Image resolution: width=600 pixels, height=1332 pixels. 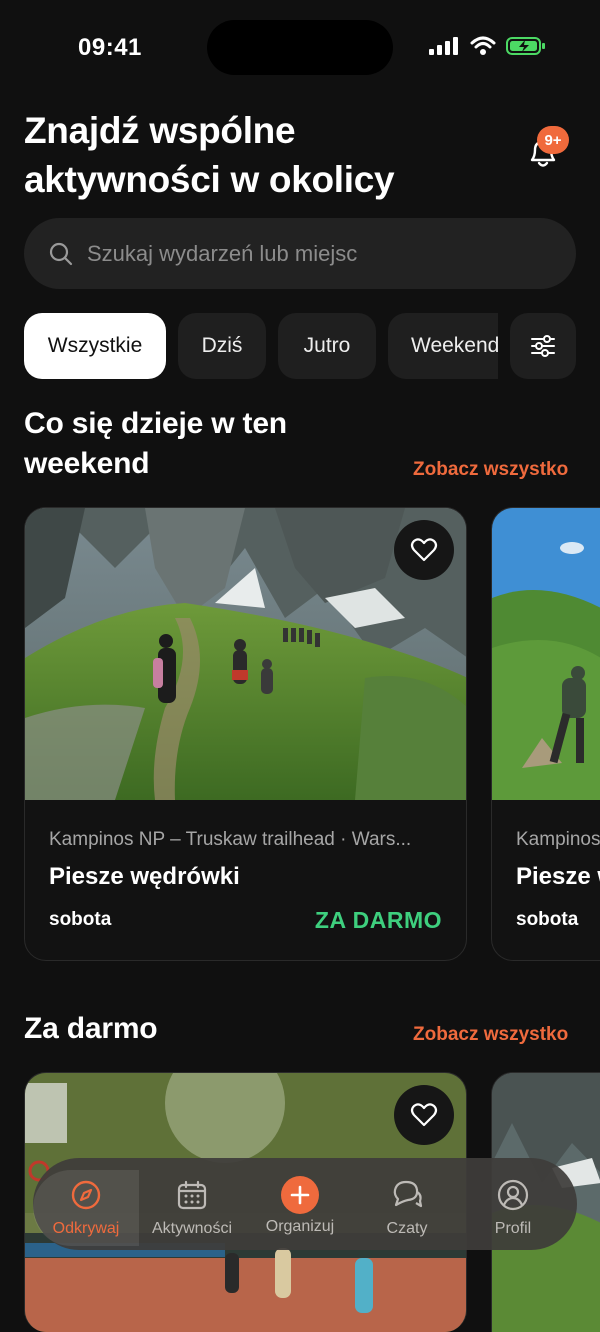 I want to click on page-title-line-1: Znajdź wspólne, so click(x=160, y=130).